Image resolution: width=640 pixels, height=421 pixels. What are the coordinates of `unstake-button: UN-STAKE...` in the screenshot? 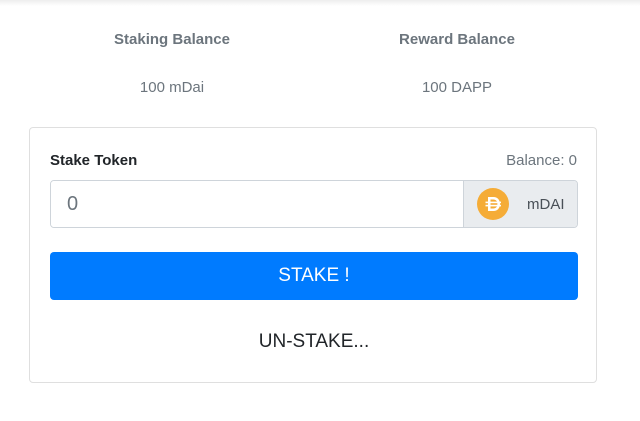 It's located at (314, 342).